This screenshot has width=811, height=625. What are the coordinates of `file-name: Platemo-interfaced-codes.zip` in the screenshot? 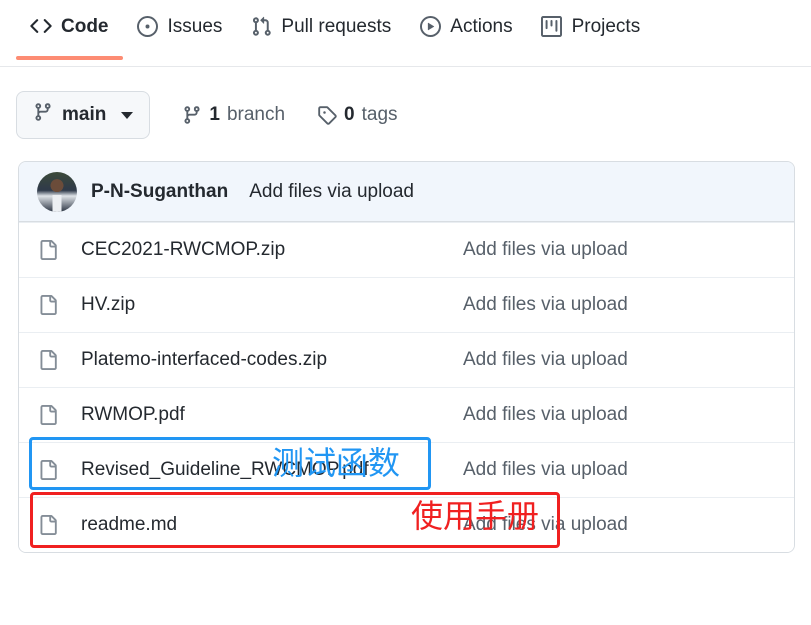 It's located at (272, 360).